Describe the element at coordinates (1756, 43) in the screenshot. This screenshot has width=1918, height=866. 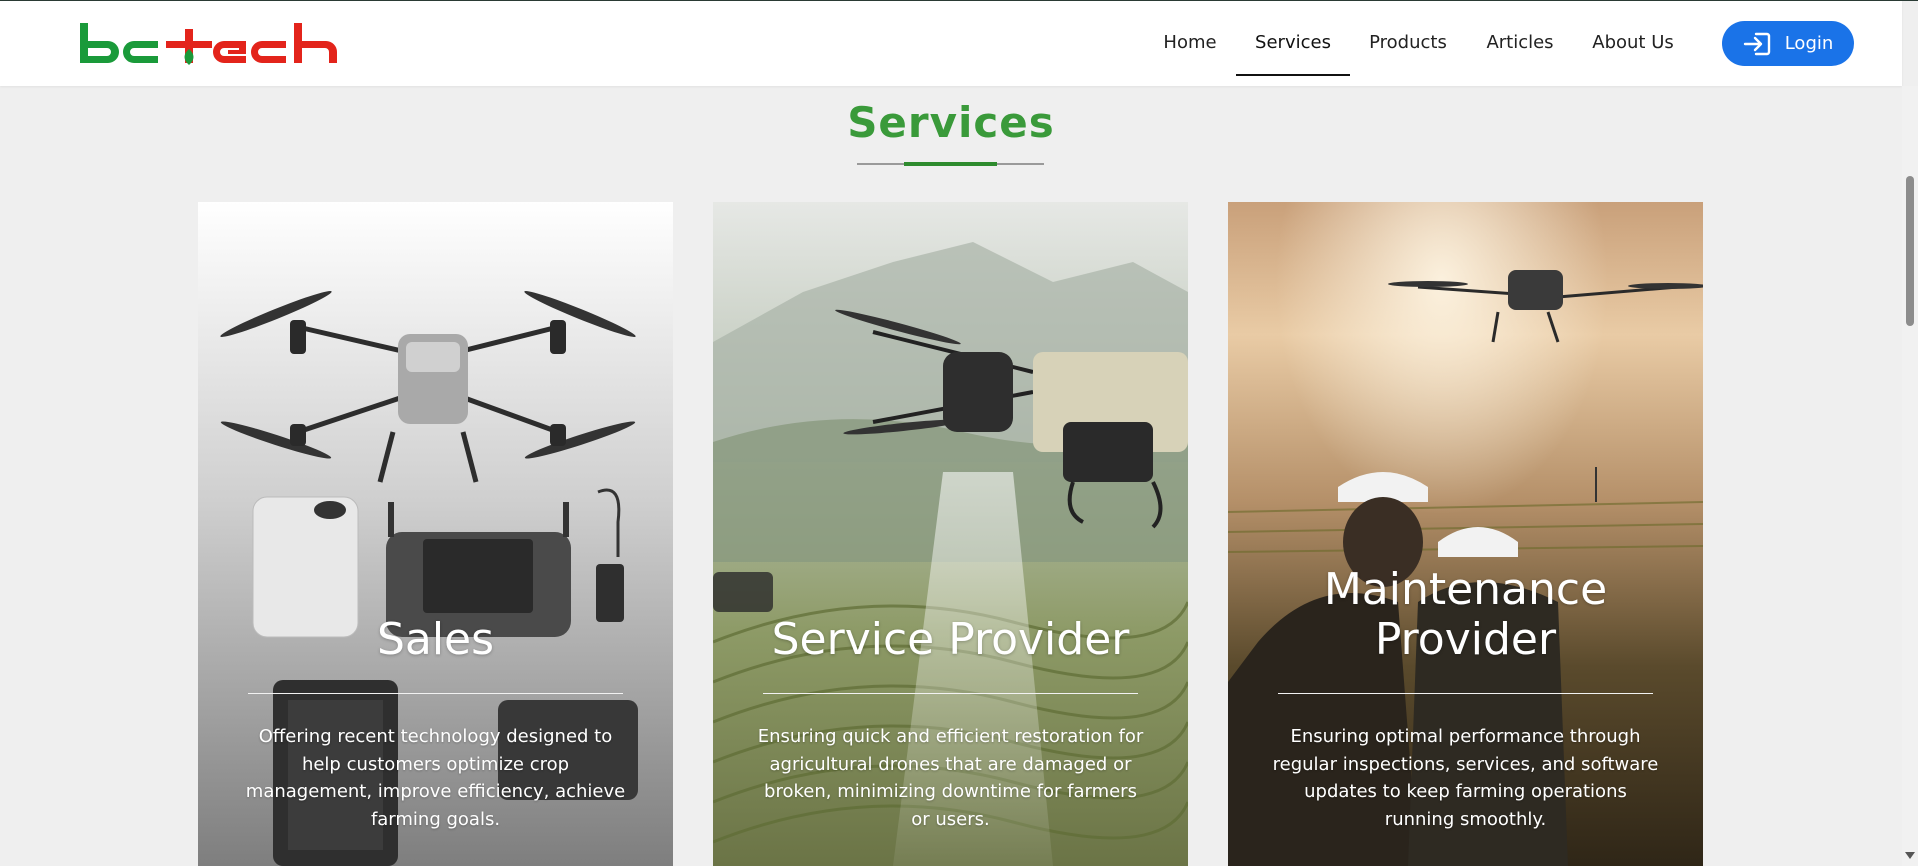
I see `login-icon` at that location.